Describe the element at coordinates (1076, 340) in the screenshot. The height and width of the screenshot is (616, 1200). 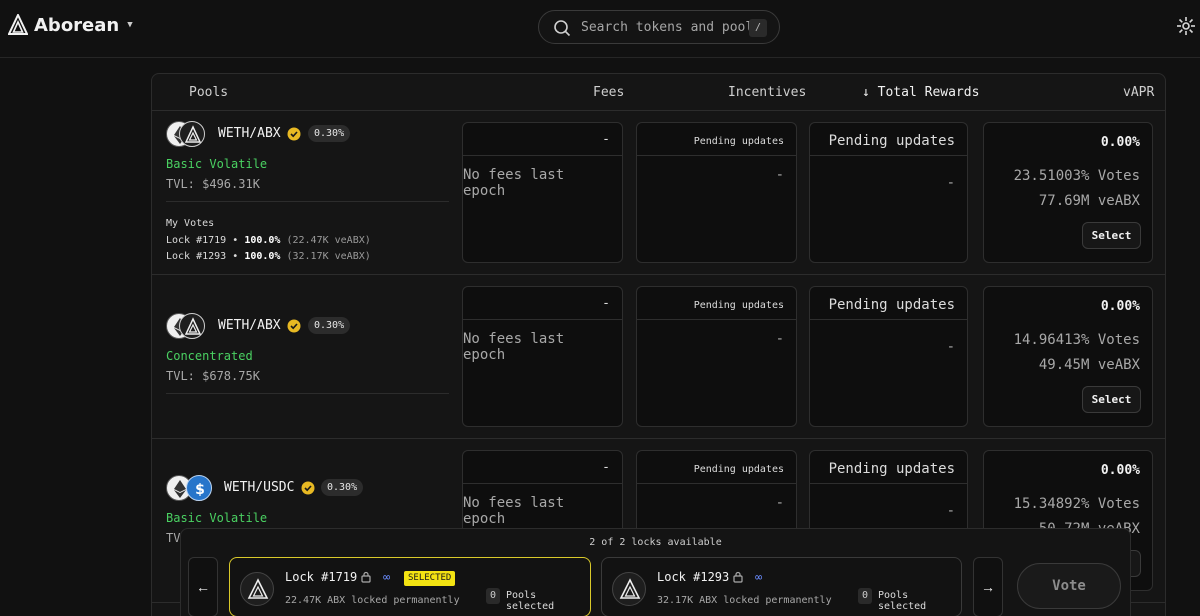
I see `votes-percent: 14.96413% Votes` at that location.